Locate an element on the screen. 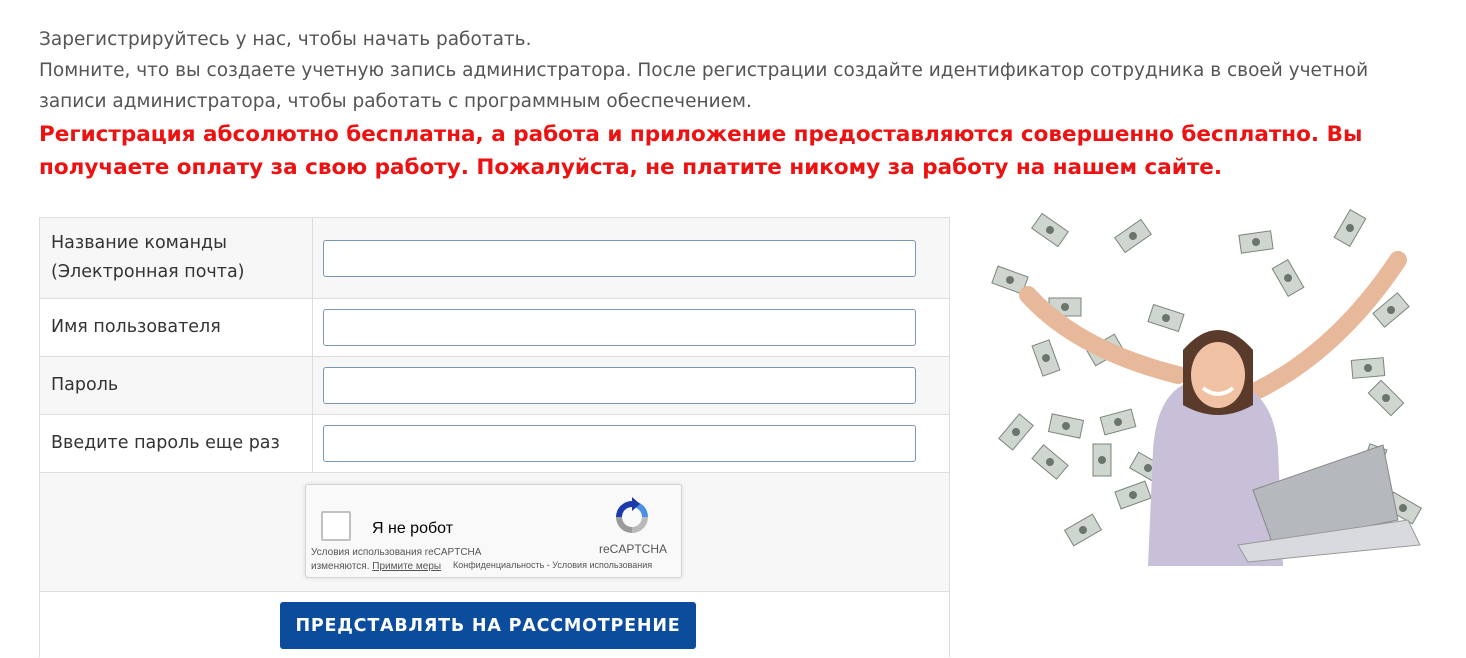  team-email-input is located at coordinates (619, 258).